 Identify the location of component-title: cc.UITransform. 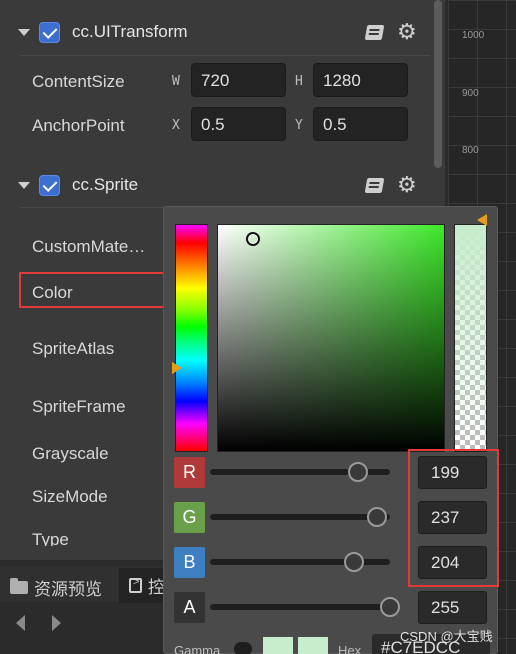
(130, 31).